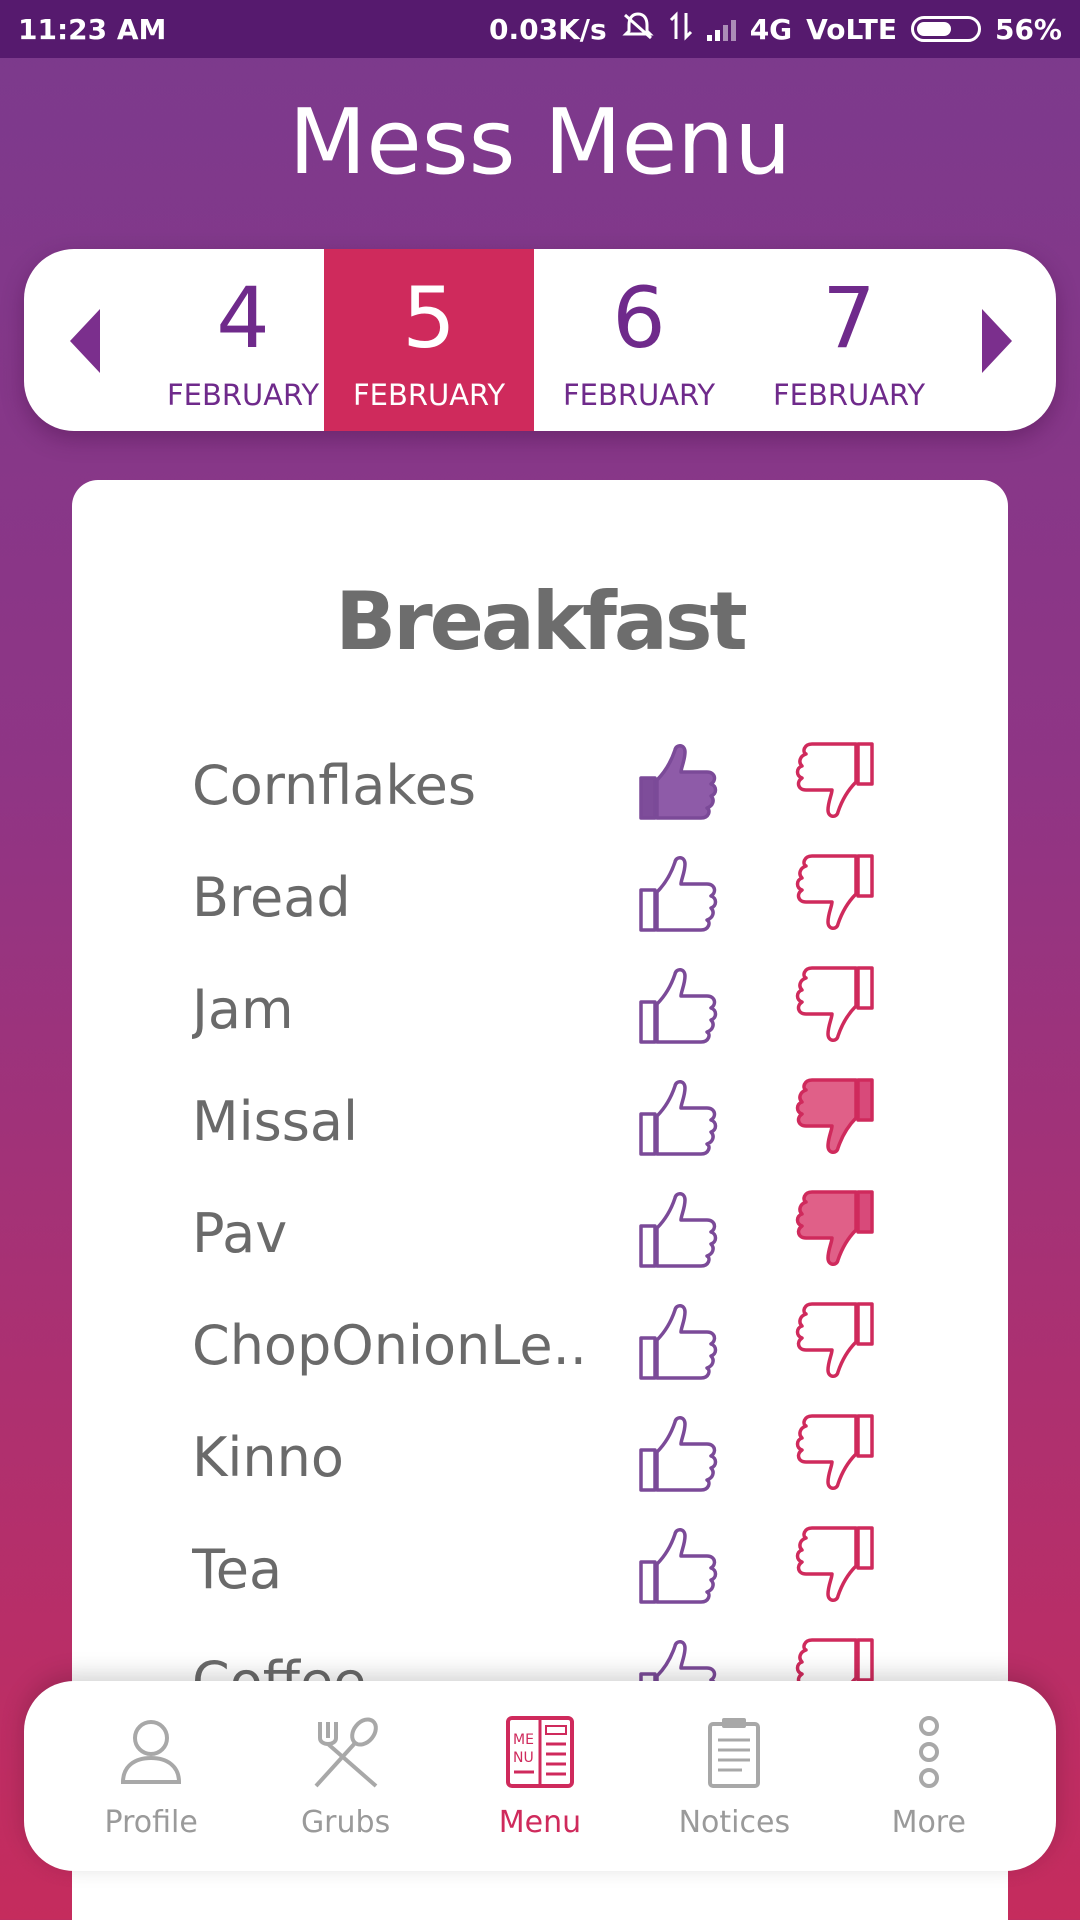  What do you see at coordinates (540, 142) in the screenshot?
I see `page-title: Mess Menu` at bounding box center [540, 142].